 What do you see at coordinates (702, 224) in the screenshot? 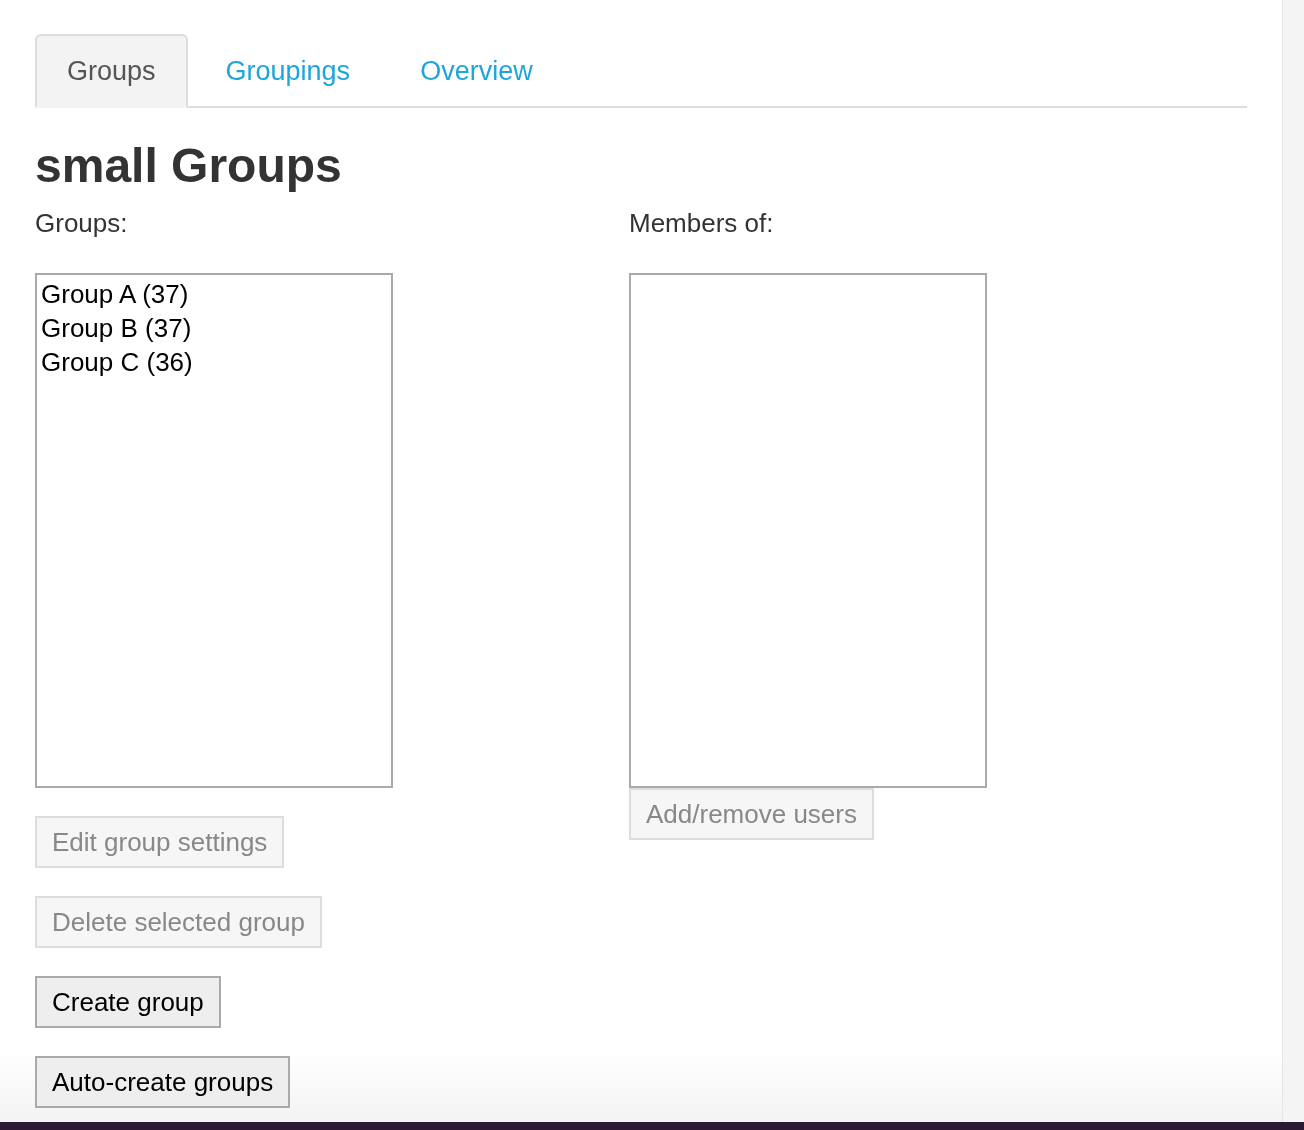
I see `field-label: Members of:` at bounding box center [702, 224].